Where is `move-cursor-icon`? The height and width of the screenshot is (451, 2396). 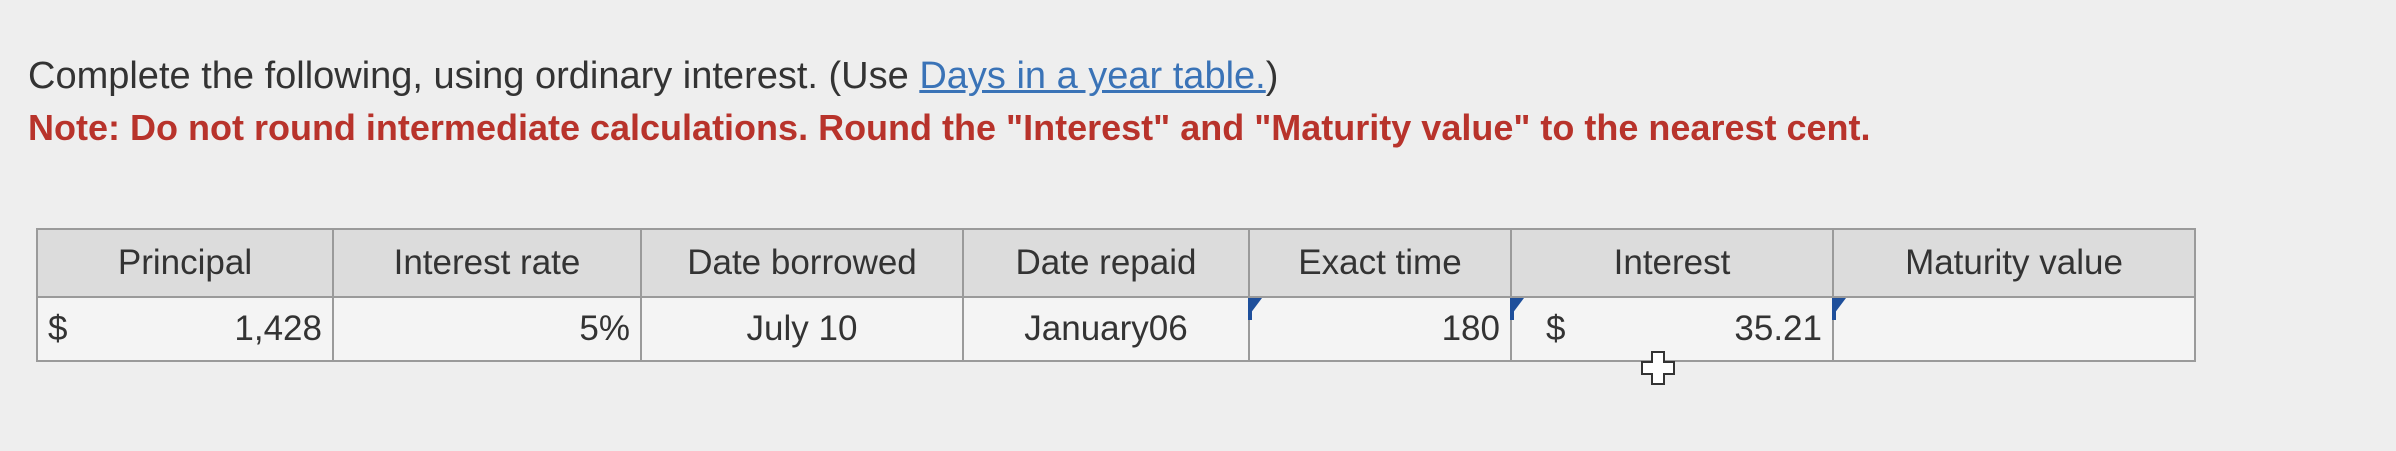
move-cursor-icon is located at coordinates (1658, 368).